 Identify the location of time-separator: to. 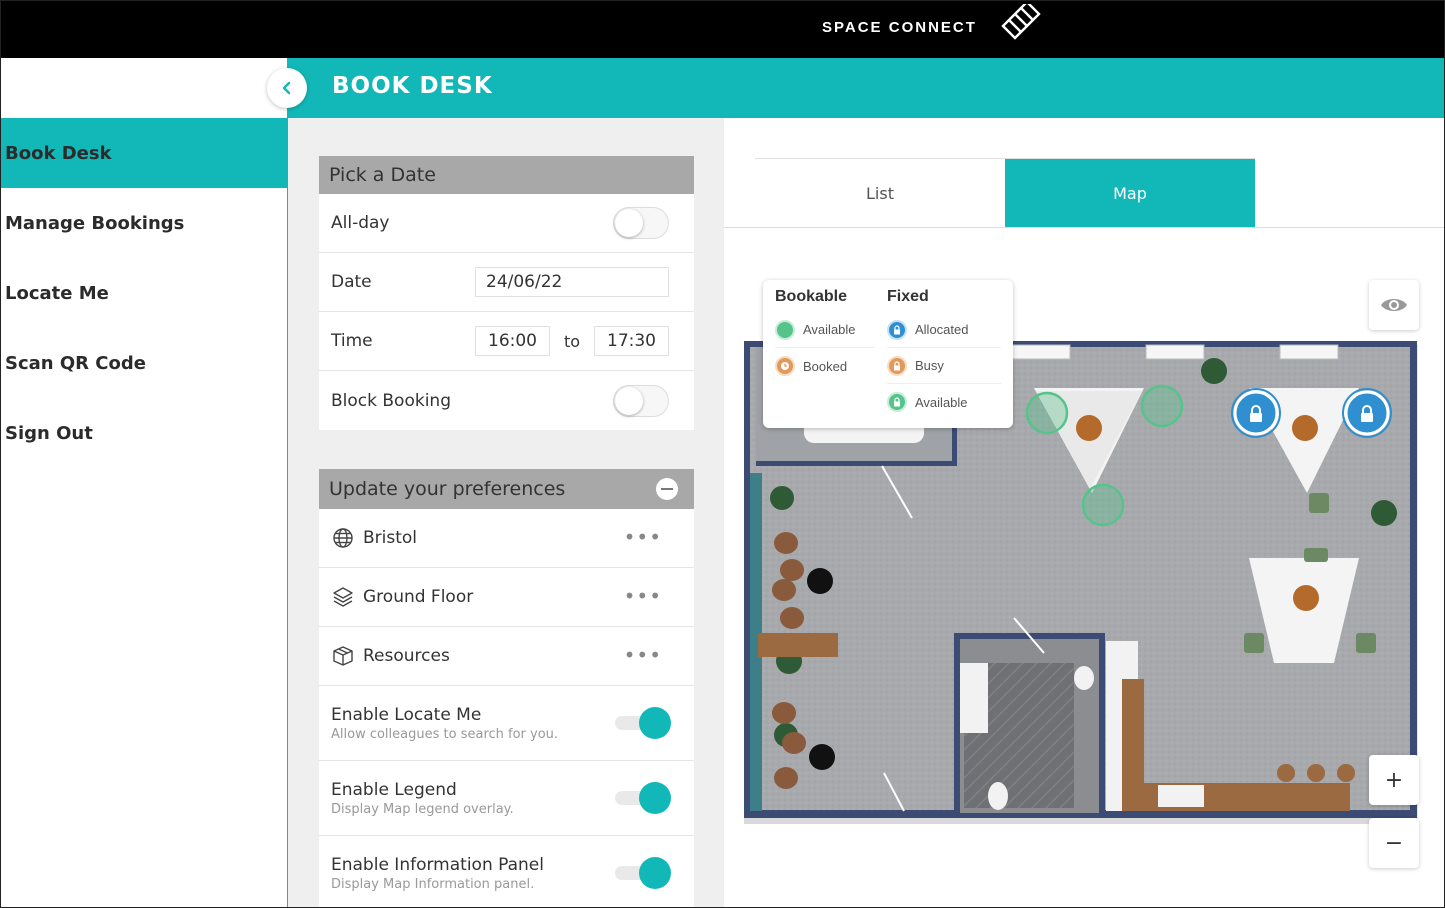
(572, 341).